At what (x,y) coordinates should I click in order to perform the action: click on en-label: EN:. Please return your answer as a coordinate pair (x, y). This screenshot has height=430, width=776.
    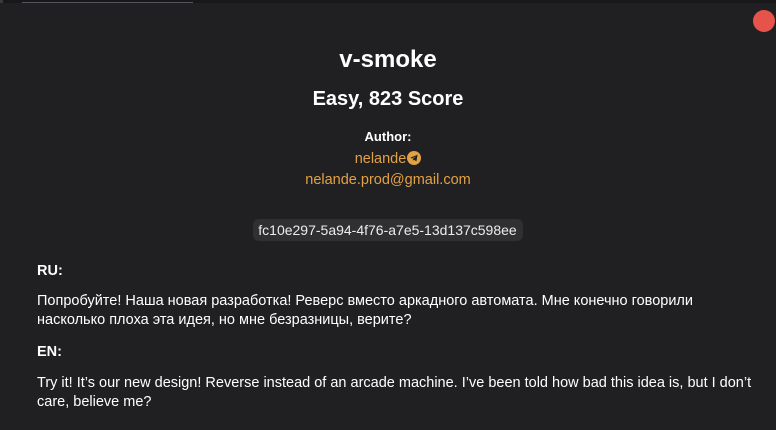
    Looking at the image, I should click on (49, 352).